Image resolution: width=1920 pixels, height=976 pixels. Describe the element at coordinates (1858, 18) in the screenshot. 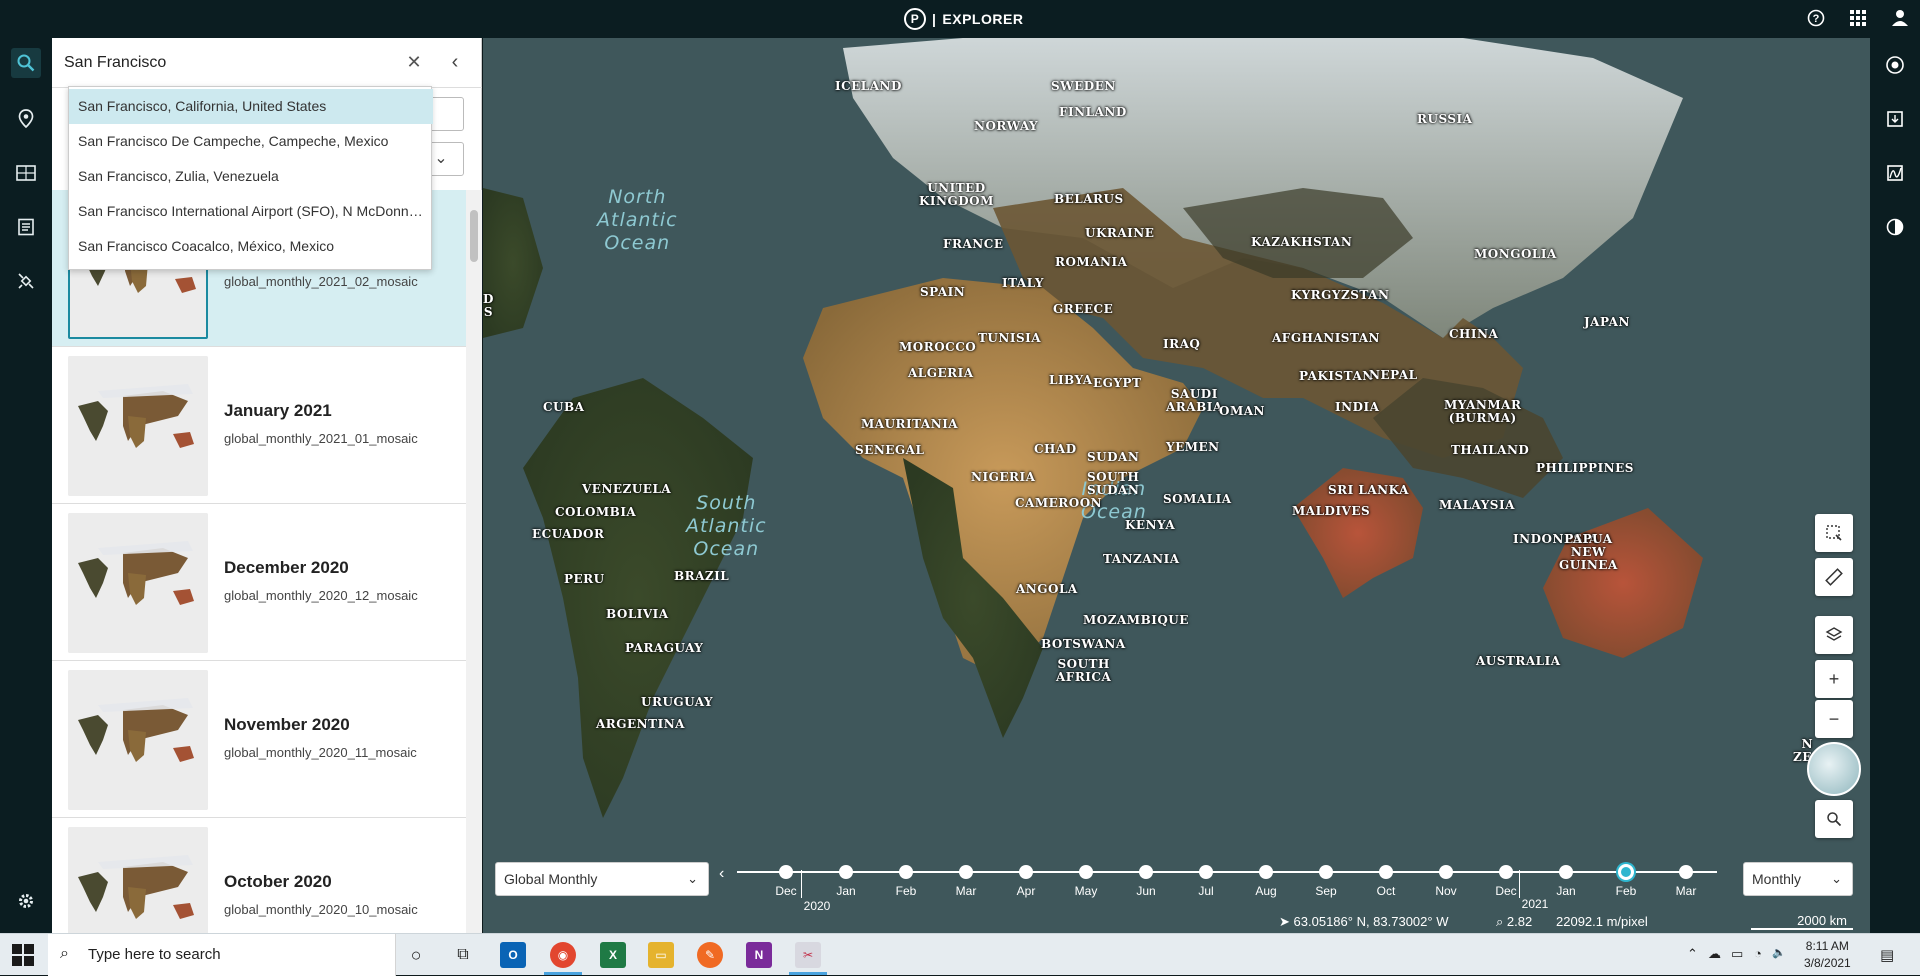

I see `apps-grid-icon` at that location.